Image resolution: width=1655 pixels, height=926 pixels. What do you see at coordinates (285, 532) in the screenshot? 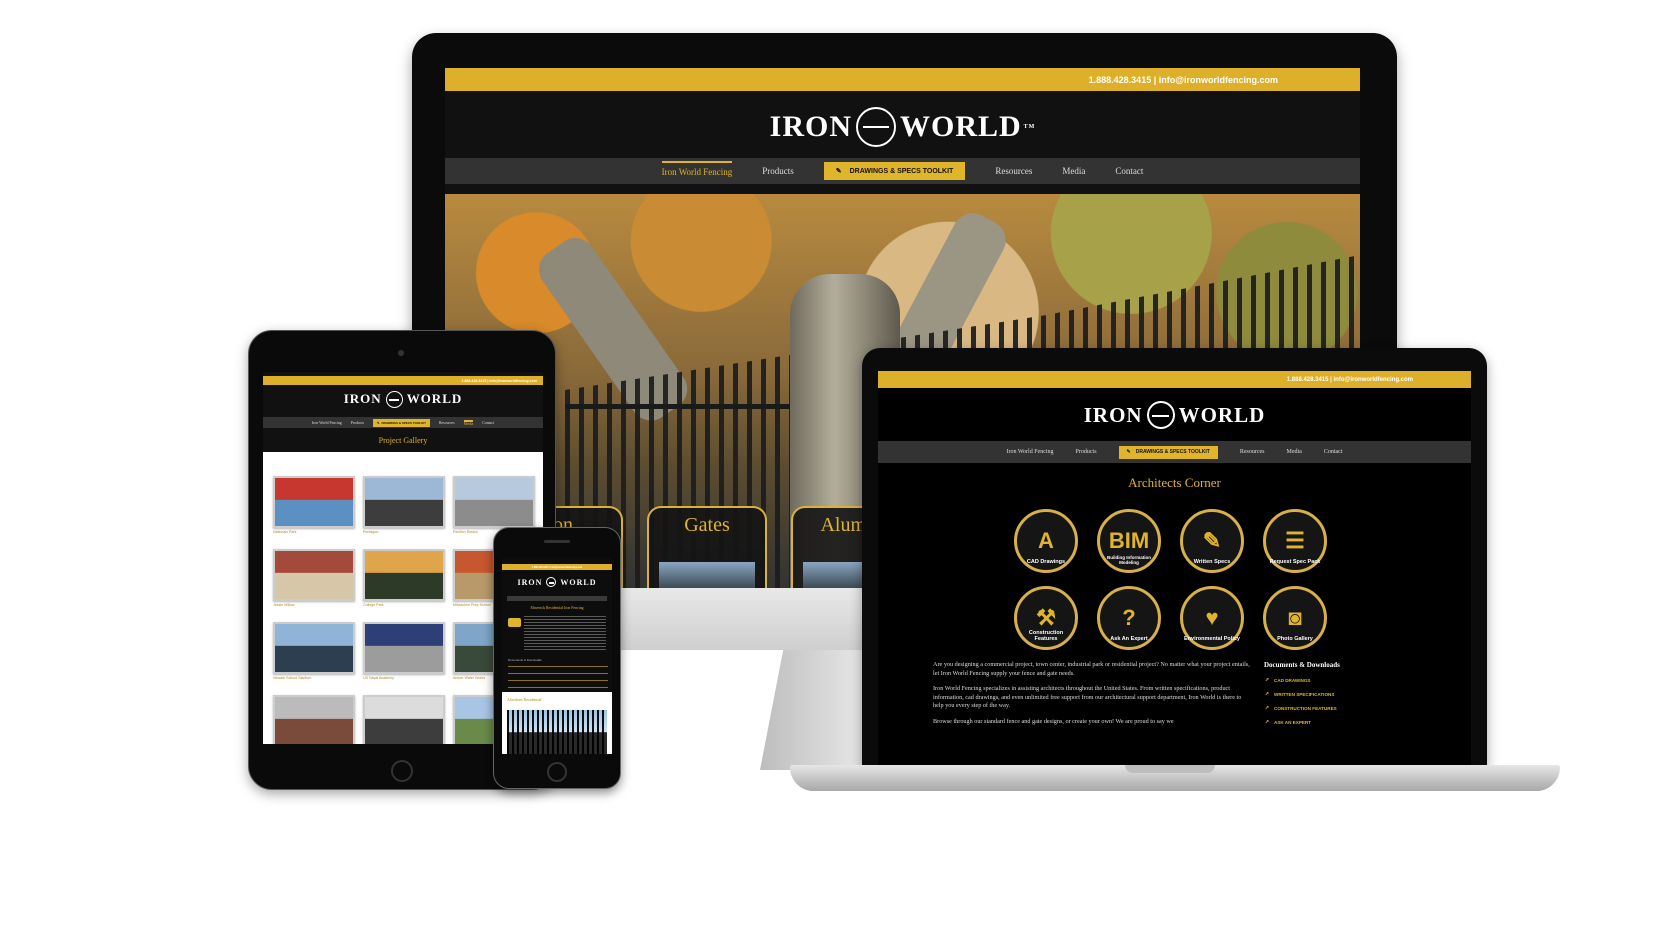
I see `gallery-caption: Nationals Park` at bounding box center [285, 532].